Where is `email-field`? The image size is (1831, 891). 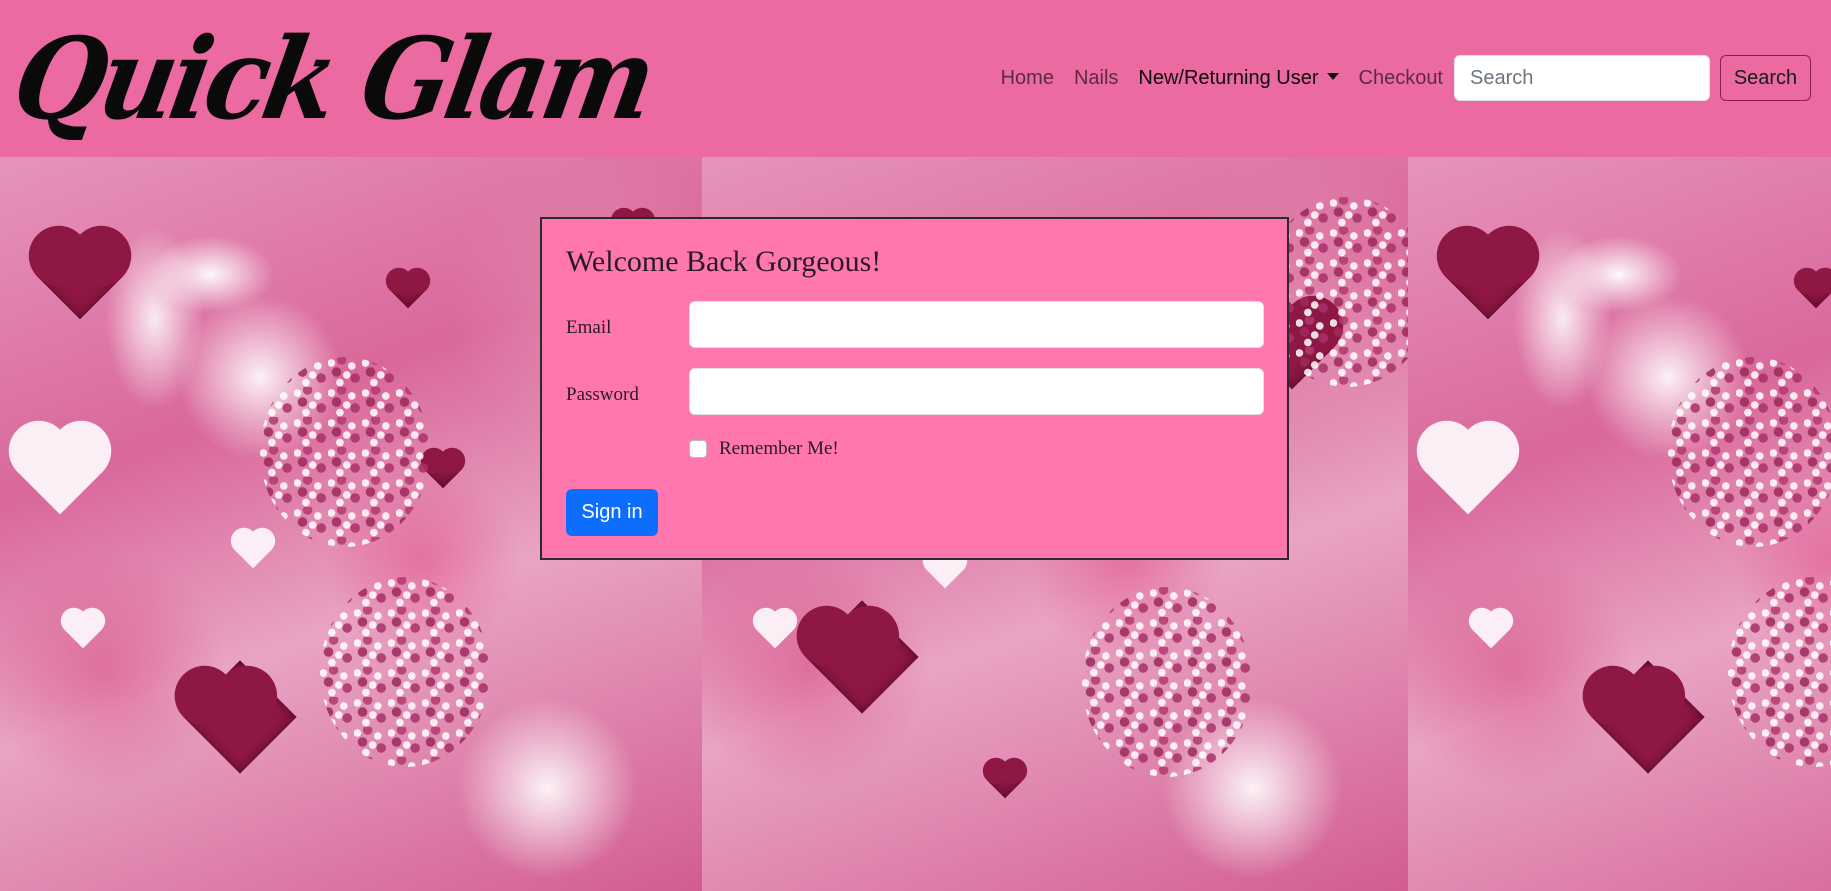
email-field is located at coordinates (976, 324).